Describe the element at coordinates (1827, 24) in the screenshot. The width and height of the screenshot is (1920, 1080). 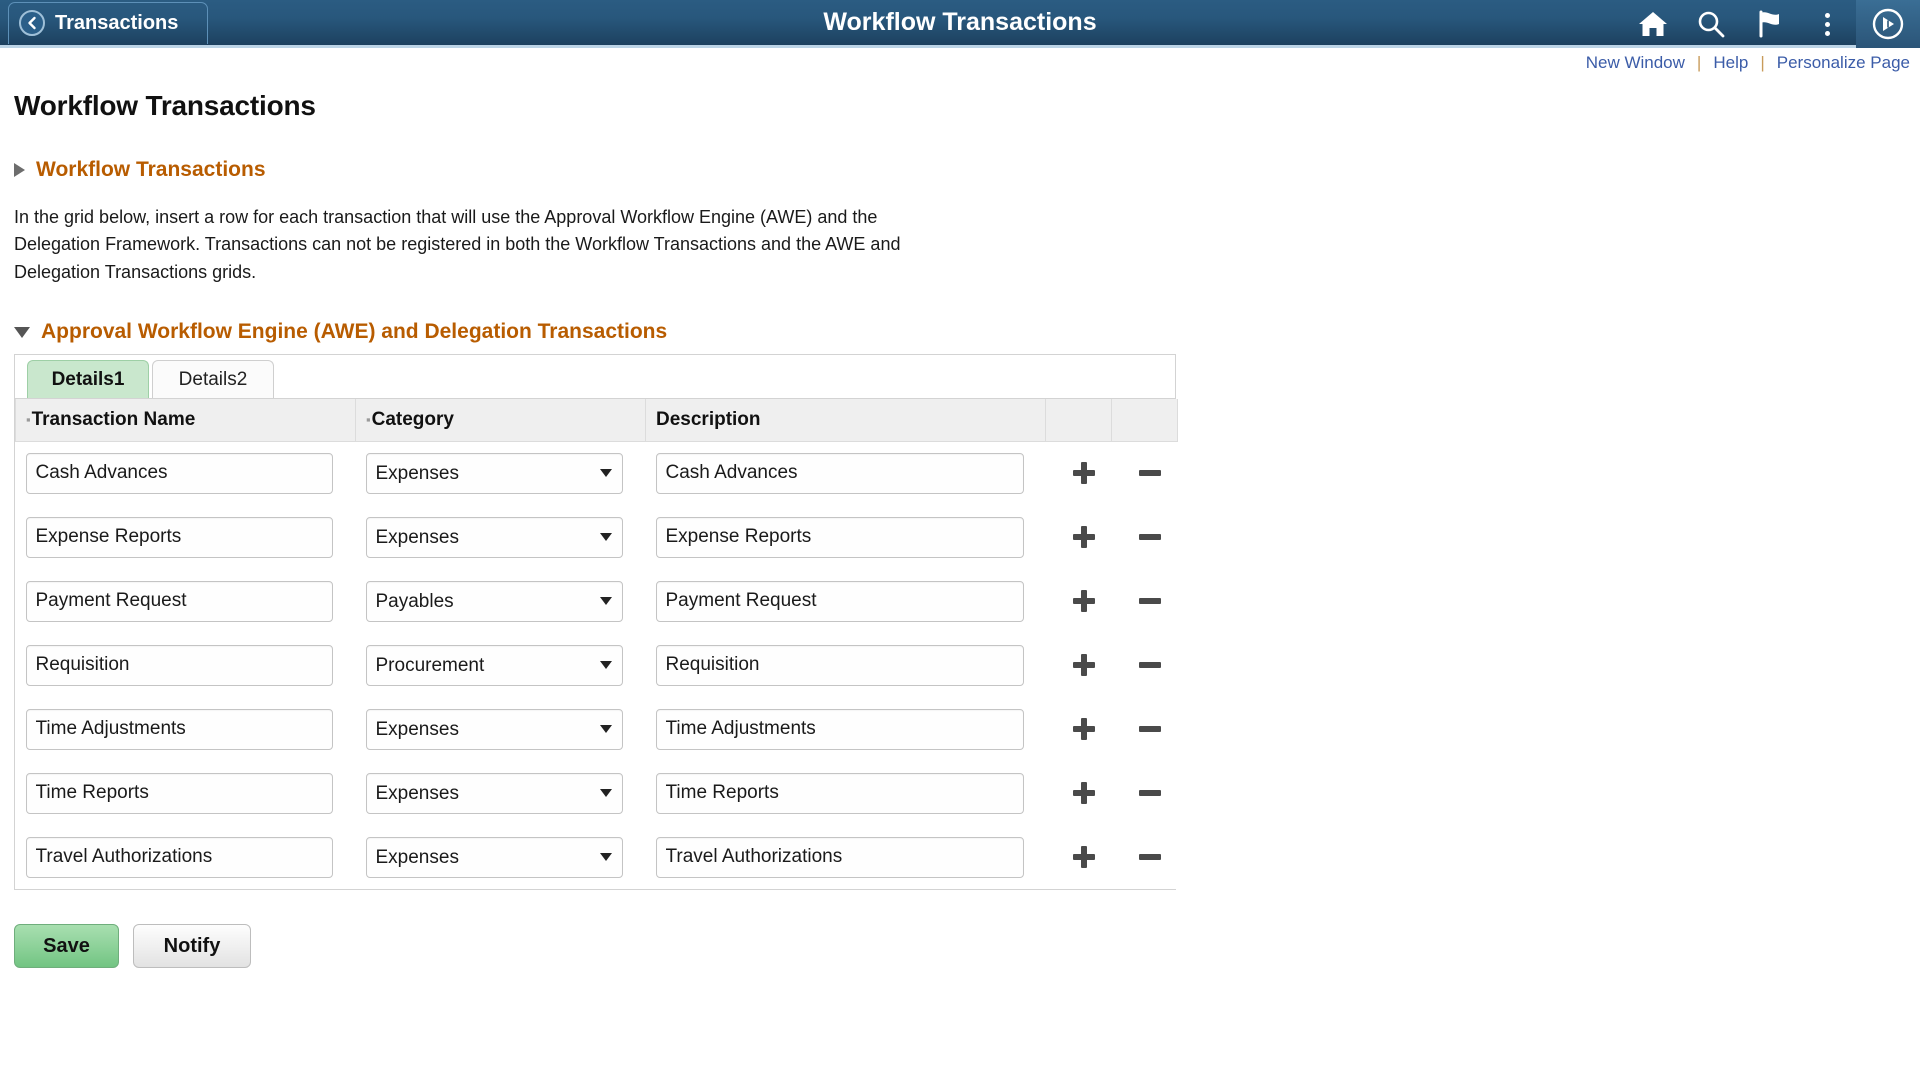
I see `three-dot-menu-icon` at that location.